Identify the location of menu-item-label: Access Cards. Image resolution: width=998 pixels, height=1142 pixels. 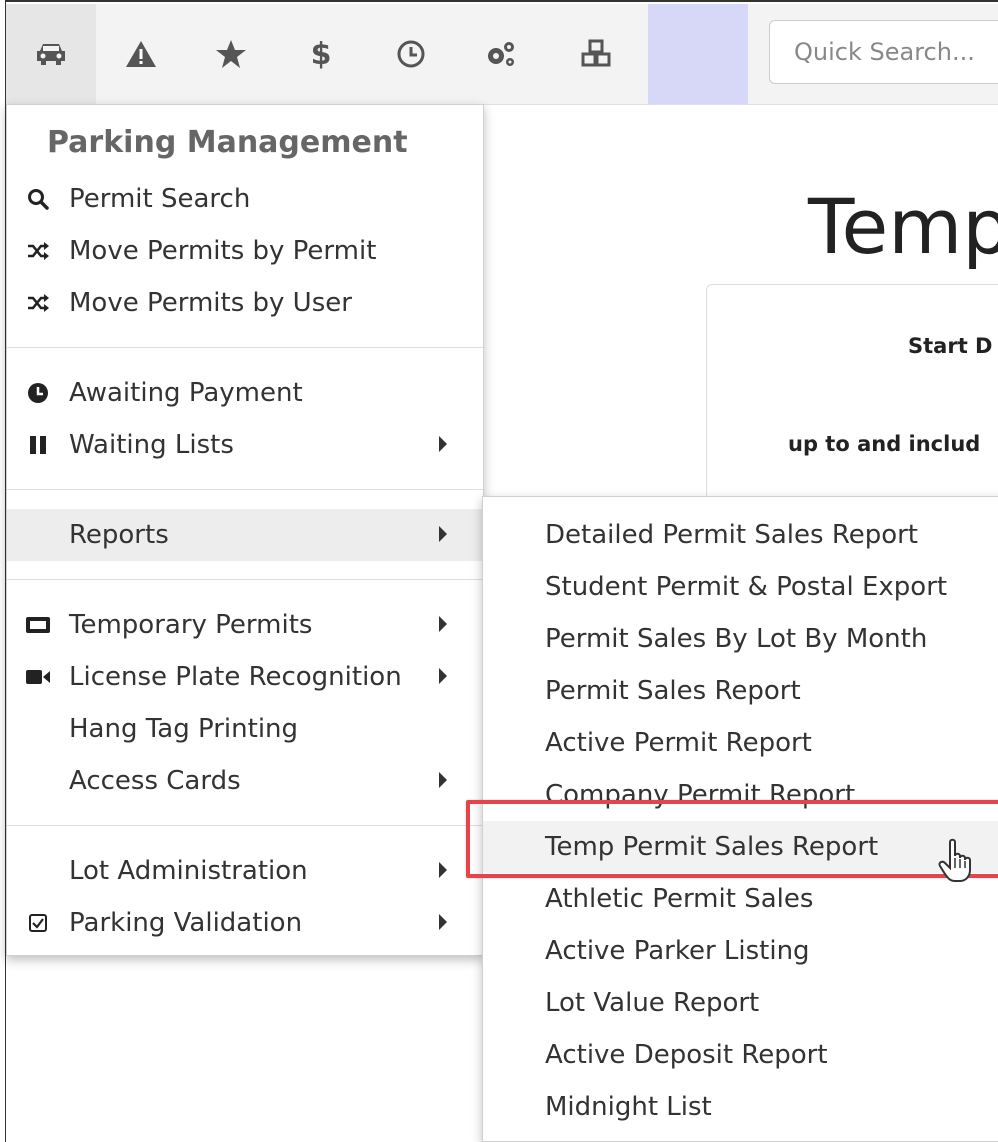
(155, 781).